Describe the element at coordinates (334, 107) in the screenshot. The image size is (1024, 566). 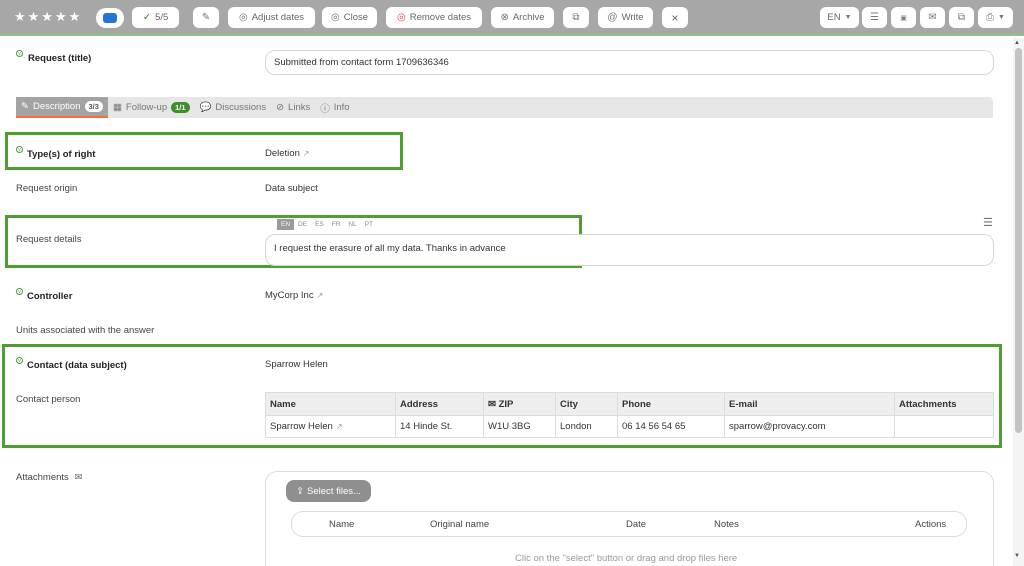
I see `tab-info: ⓘ Info` at that location.